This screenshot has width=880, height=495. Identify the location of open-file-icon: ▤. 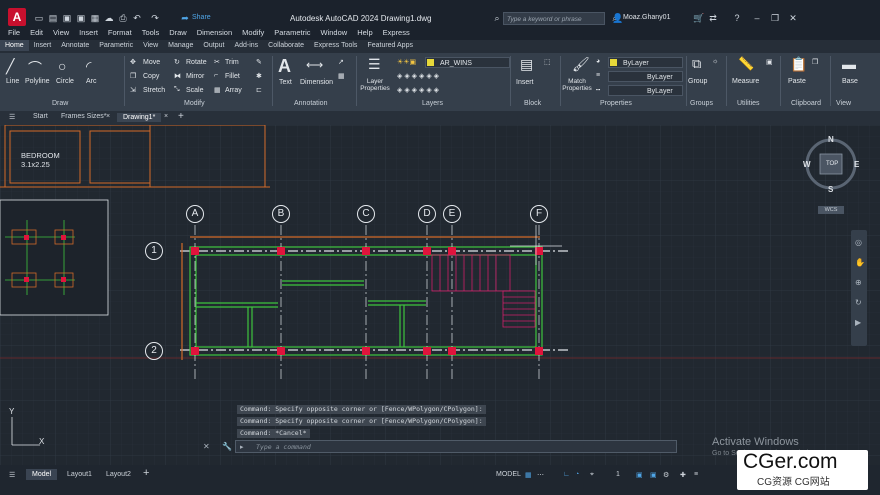
(53, 18).